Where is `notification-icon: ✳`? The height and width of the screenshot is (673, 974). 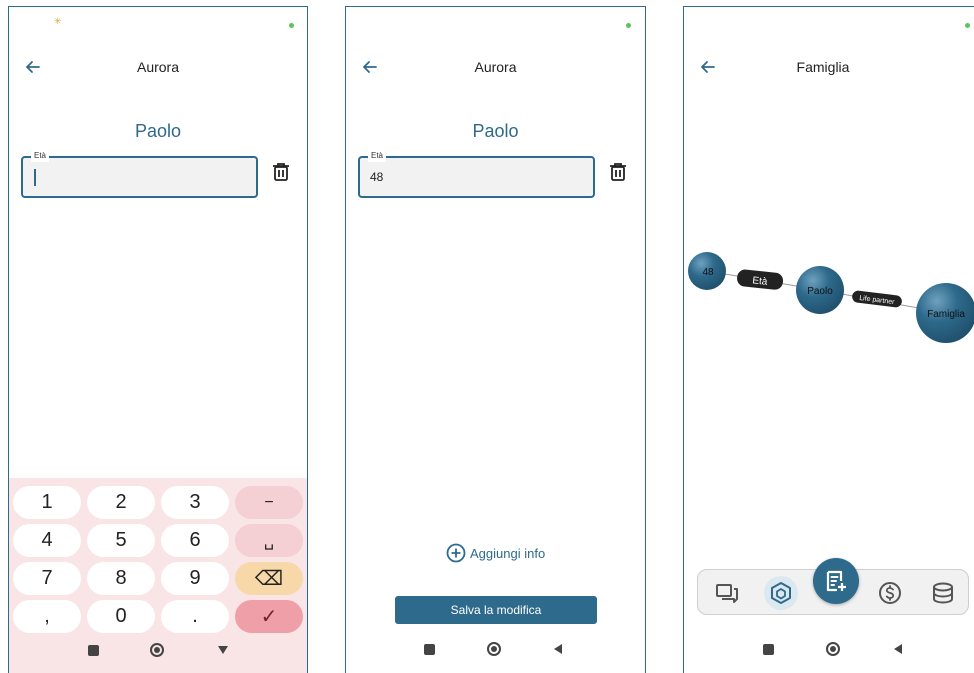 notification-icon: ✳ is located at coordinates (58, 22).